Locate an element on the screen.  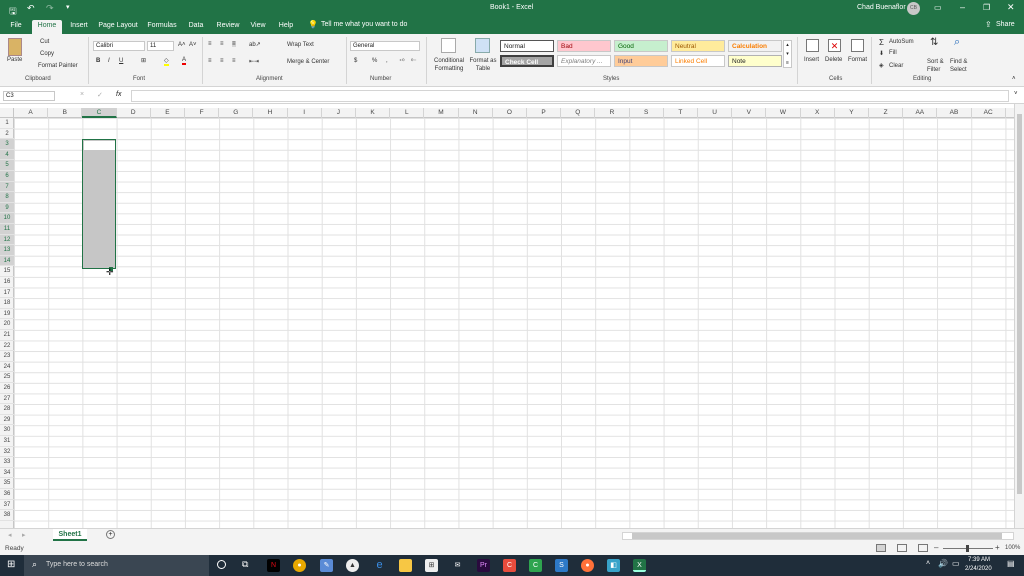
font-size-select: 11 is located at coordinates (160, 46).